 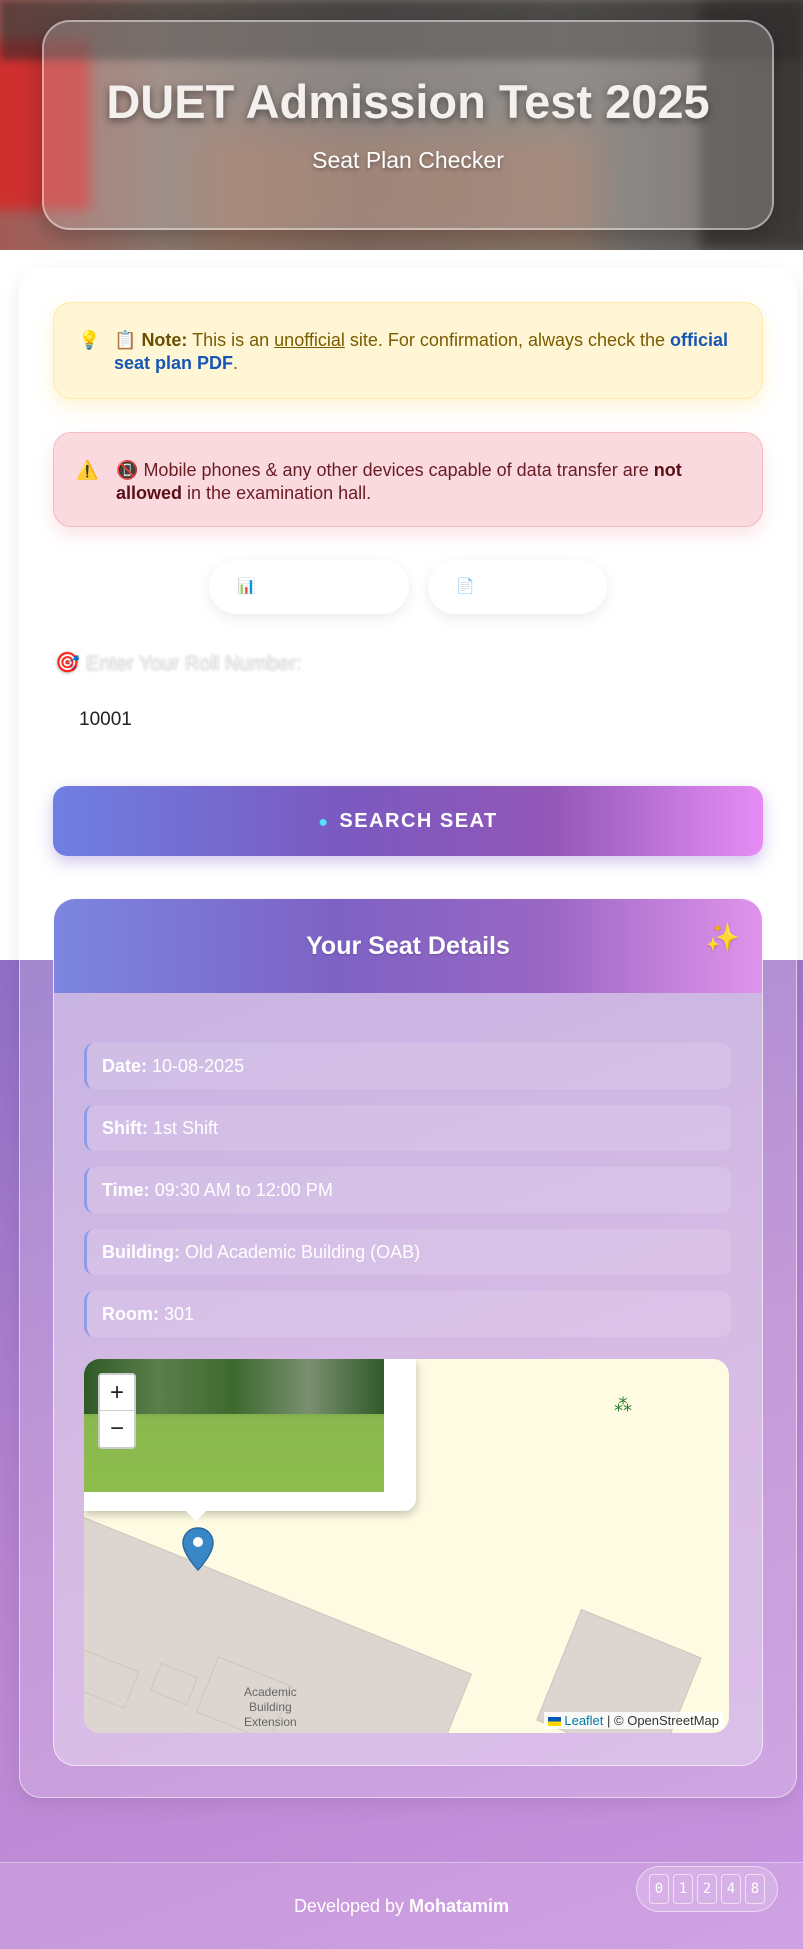 What do you see at coordinates (127, 470) in the screenshot?
I see `no-phone-icon: 📵` at bounding box center [127, 470].